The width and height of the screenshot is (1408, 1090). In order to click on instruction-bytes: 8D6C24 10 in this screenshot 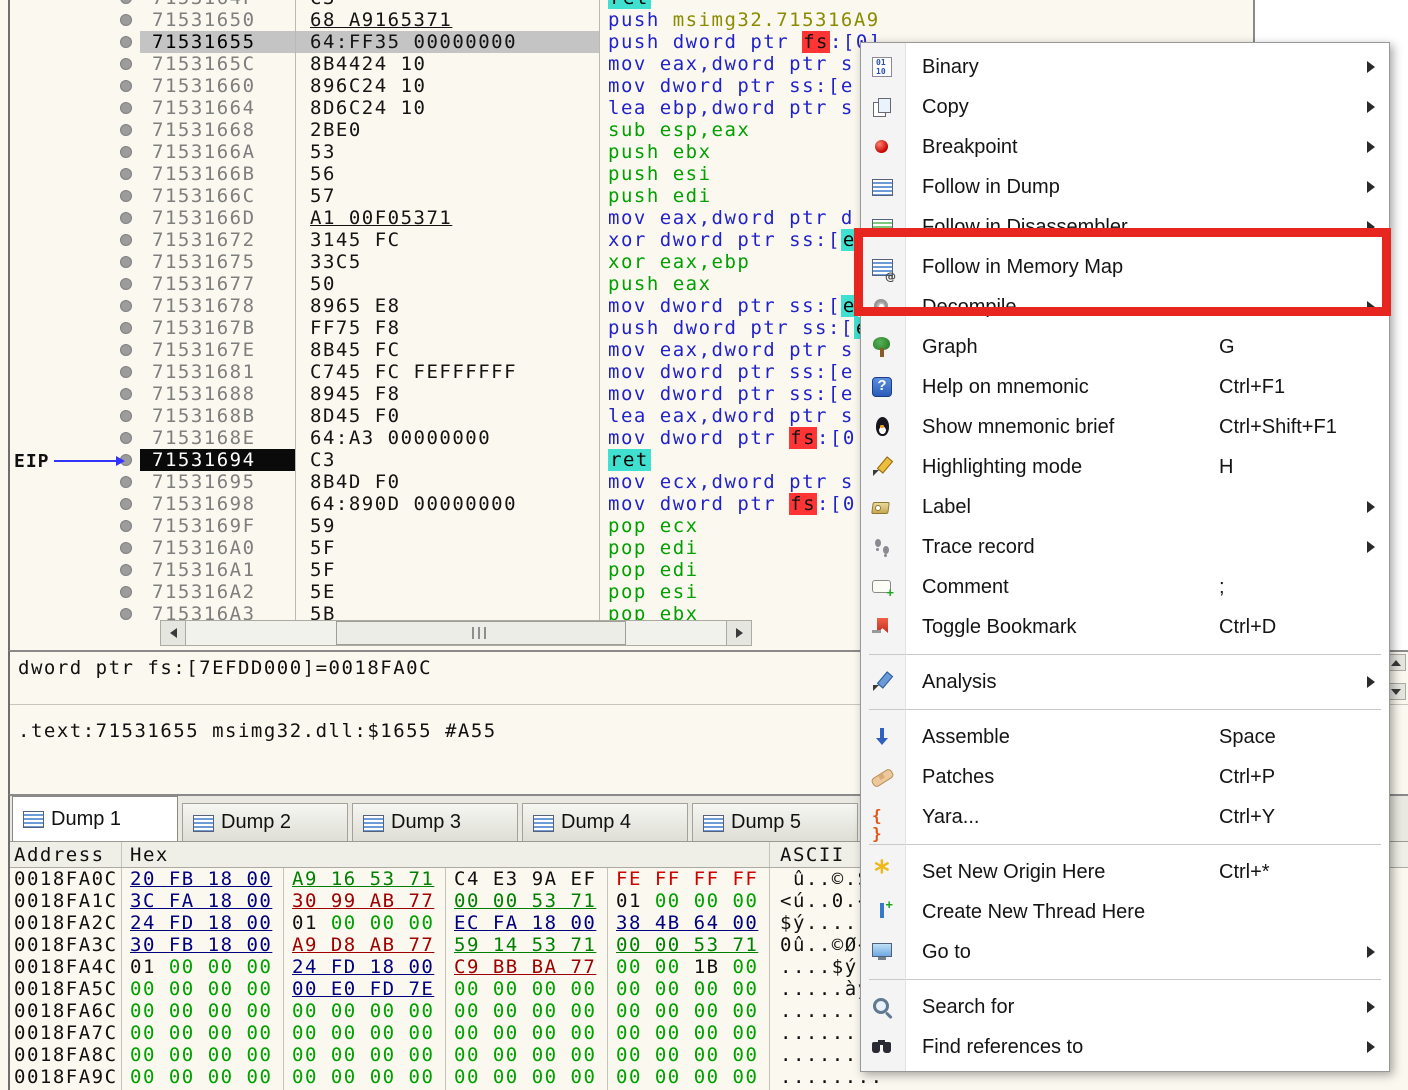, I will do `click(448, 108)`.